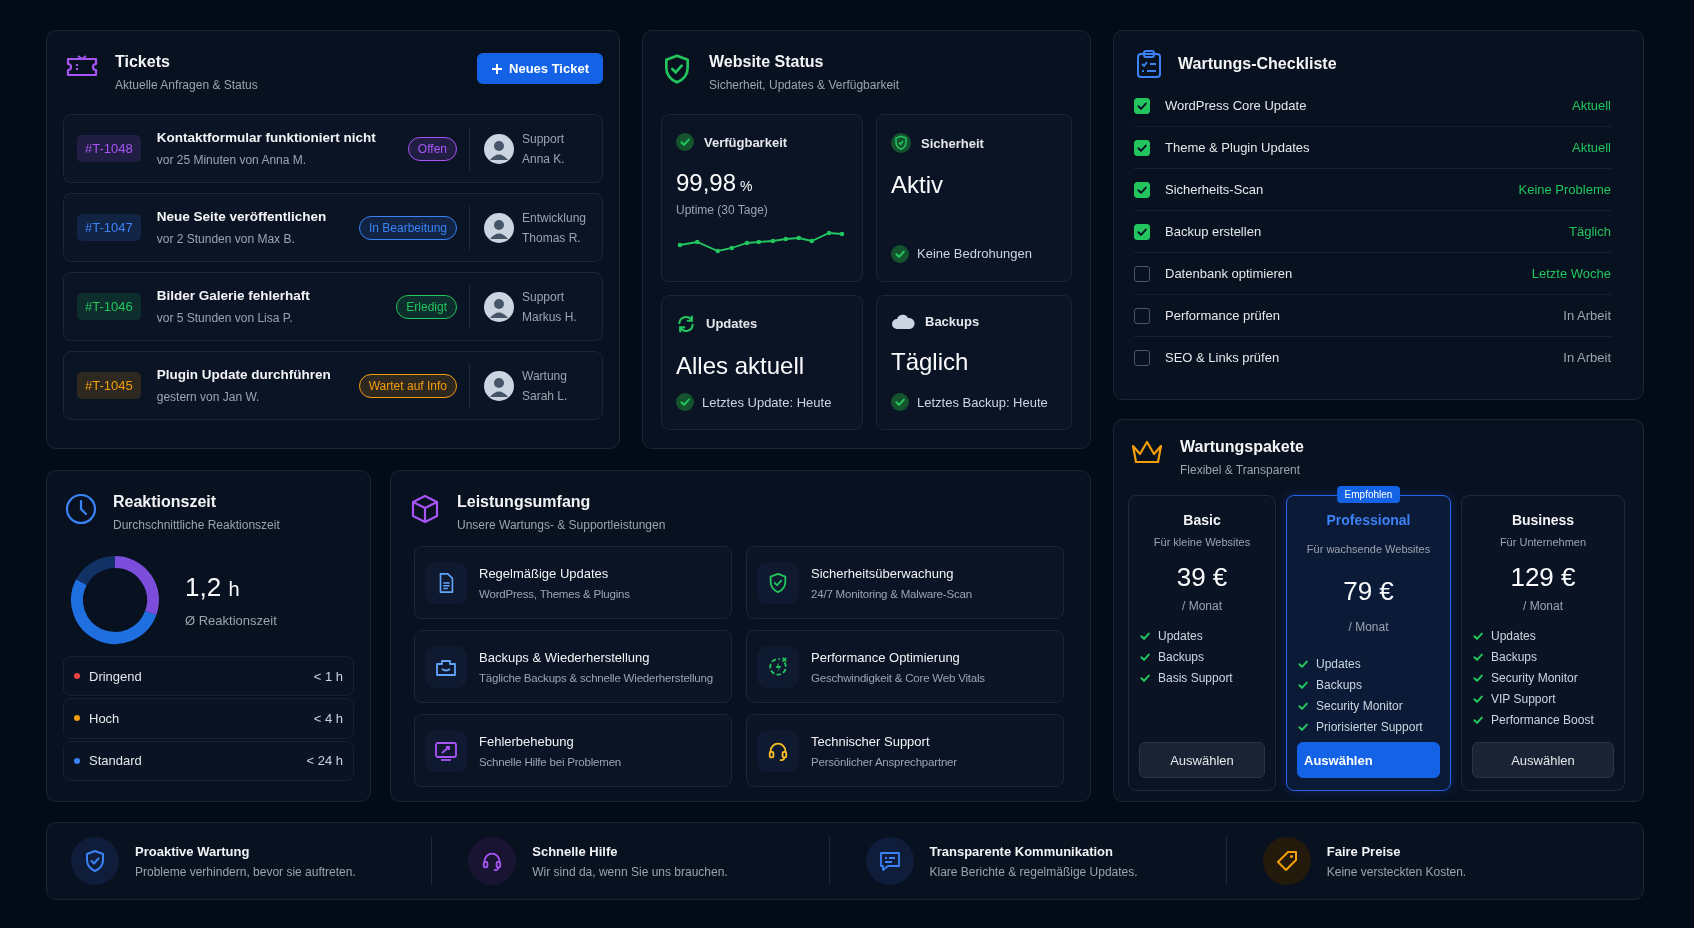  I want to click on refresh-icon, so click(686, 323).